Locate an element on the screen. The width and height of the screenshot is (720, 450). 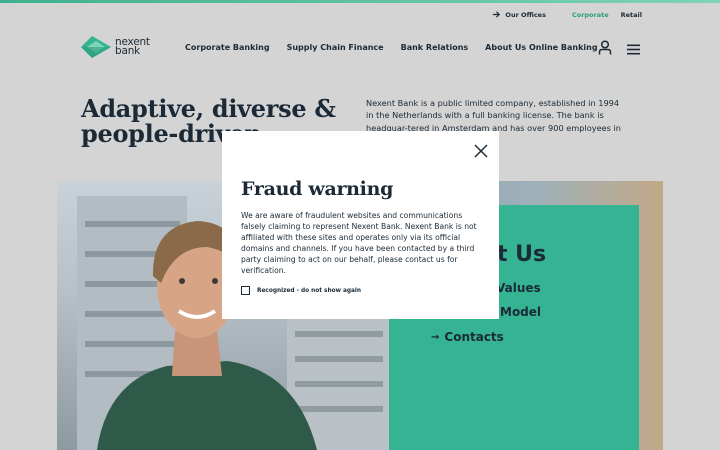
contacts-link: → Contacts is located at coordinates (467, 337).